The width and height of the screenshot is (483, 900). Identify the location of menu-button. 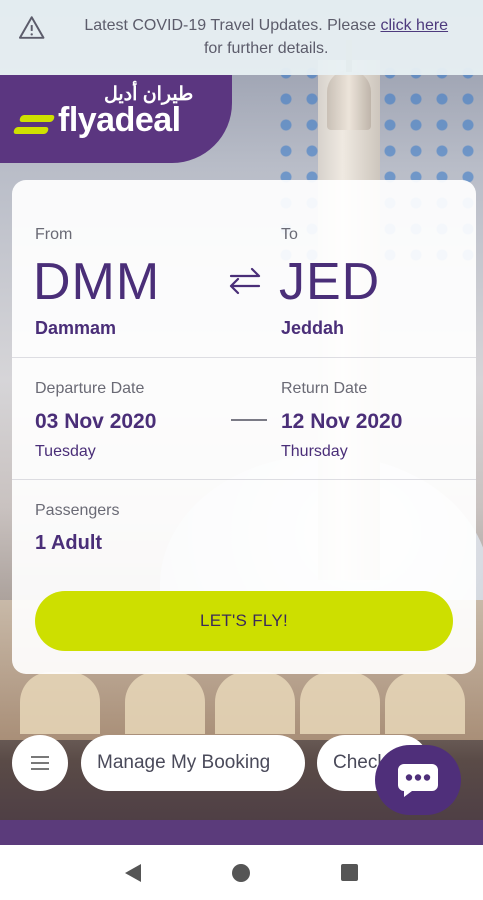
(40, 763).